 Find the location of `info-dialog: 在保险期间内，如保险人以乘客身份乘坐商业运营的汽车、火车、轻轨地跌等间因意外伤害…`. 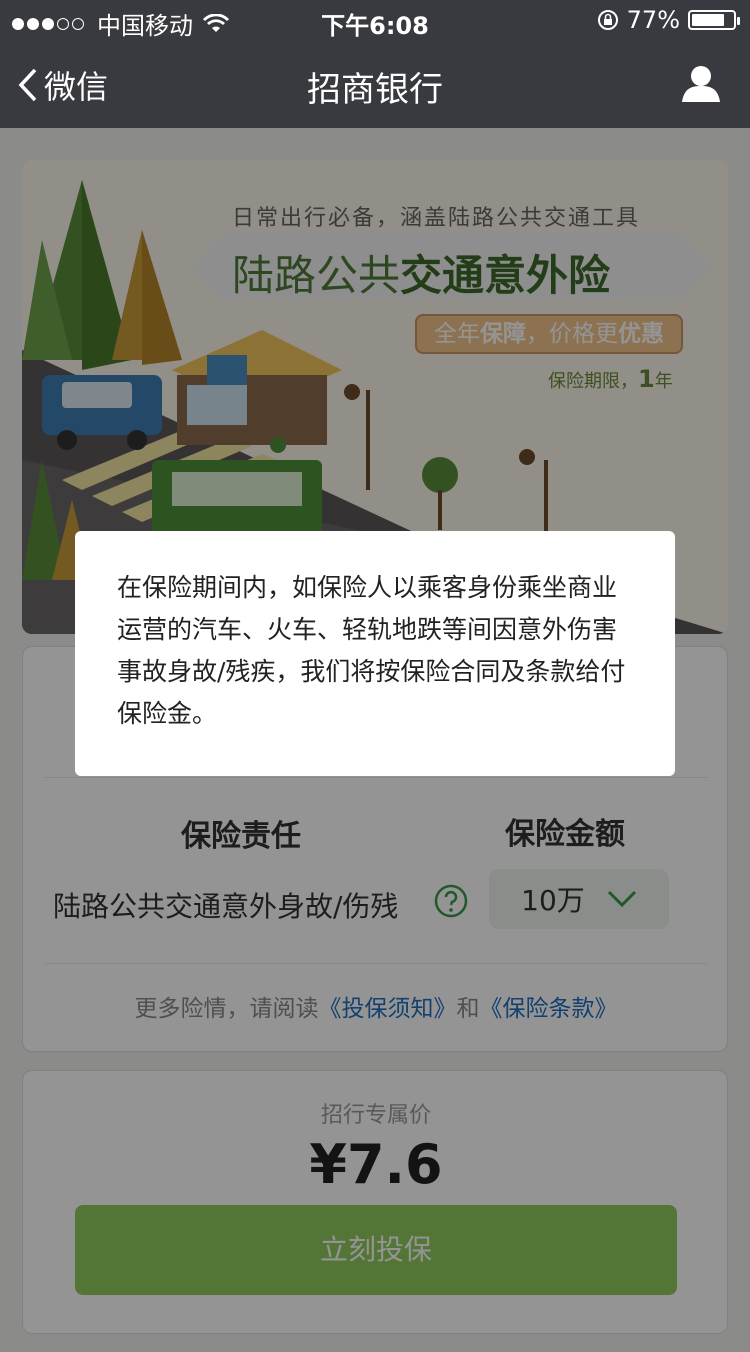

info-dialog: 在保险期间内，如保险人以乘客身份乘坐商业运营的汽车、火车、轻轨地跌等间因意外伤害… is located at coordinates (375, 653).